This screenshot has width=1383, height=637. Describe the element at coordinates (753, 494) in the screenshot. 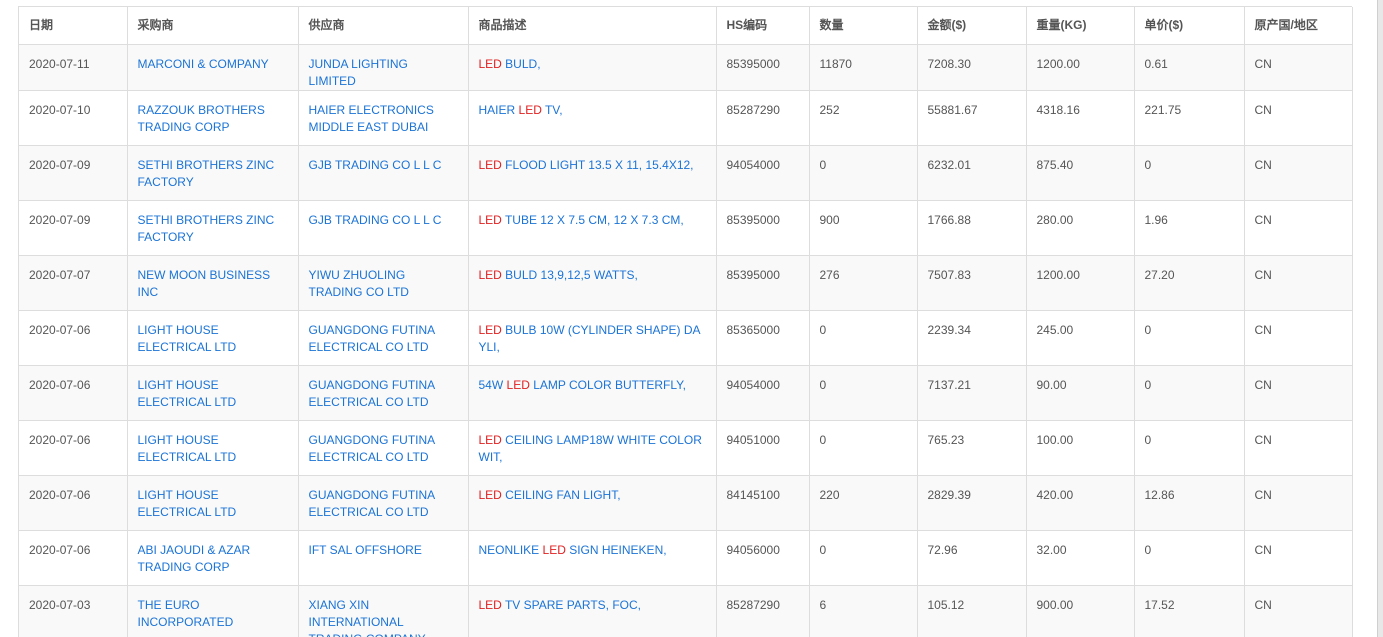

I see `hs-code-cell-text: 84145100` at that location.